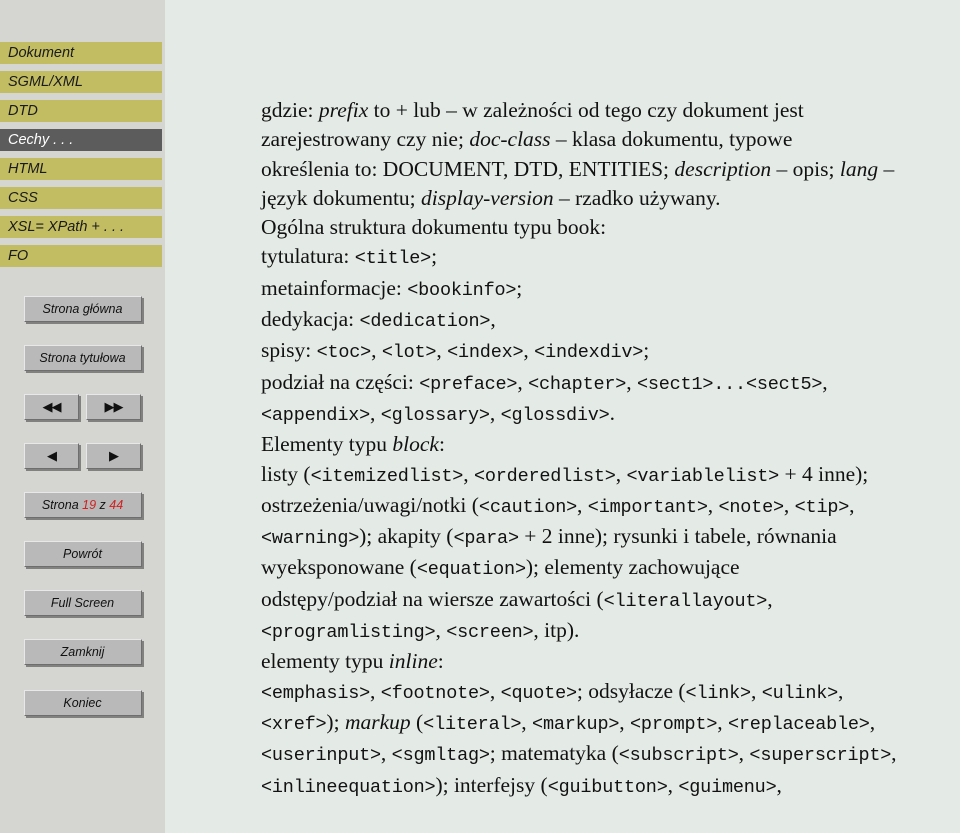 This screenshot has height=833, width=960. What do you see at coordinates (610, 444) in the screenshot?
I see `content-line: Elementy typu block:` at bounding box center [610, 444].